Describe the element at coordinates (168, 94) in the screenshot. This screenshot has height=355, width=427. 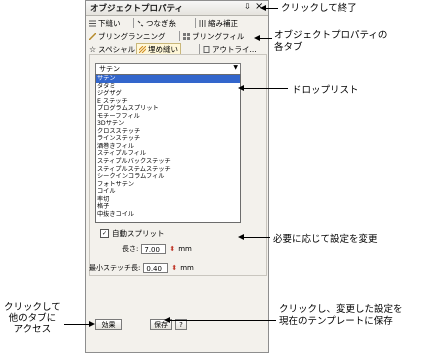
I see `dropdown-item: ジグザグ` at that location.